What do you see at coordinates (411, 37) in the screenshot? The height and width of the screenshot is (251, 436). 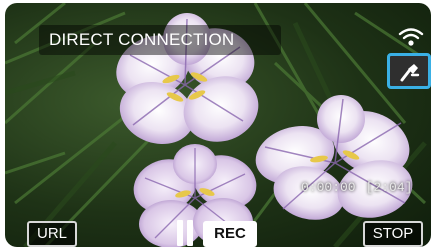 I see `wifi-icon` at bounding box center [411, 37].